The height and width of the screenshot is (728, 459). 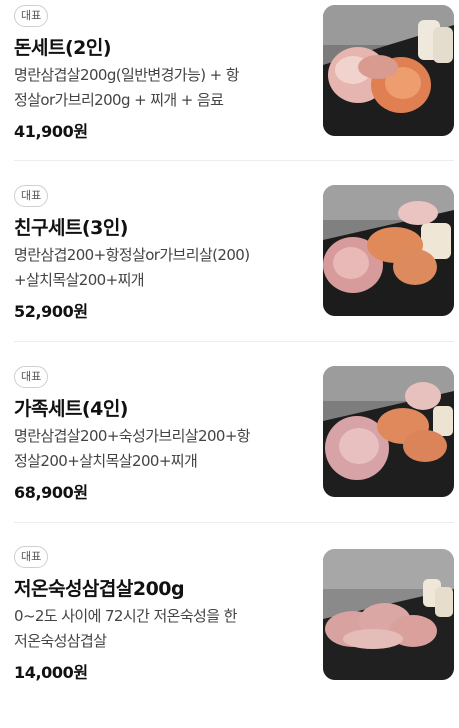 I want to click on menu-item-title: 돈세트(2인), so click(x=63, y=48).